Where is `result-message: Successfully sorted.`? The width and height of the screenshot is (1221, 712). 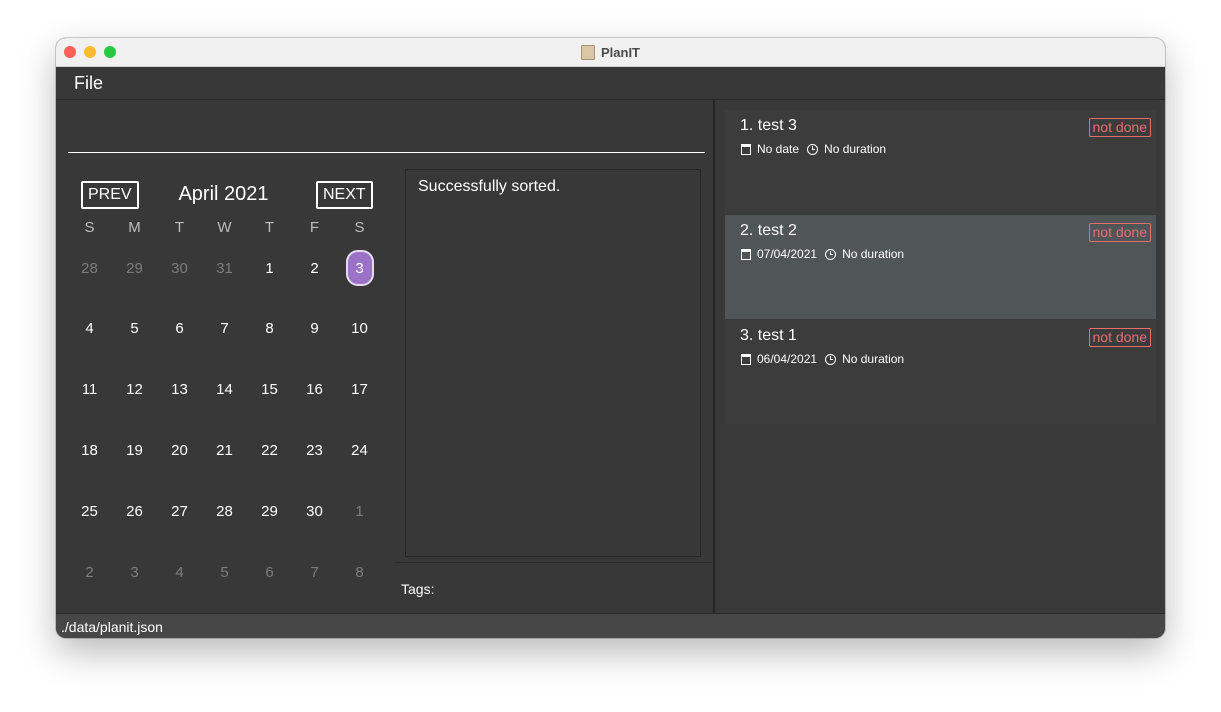
result-message: Successfully sorted. is located at coordinates (489, 186).